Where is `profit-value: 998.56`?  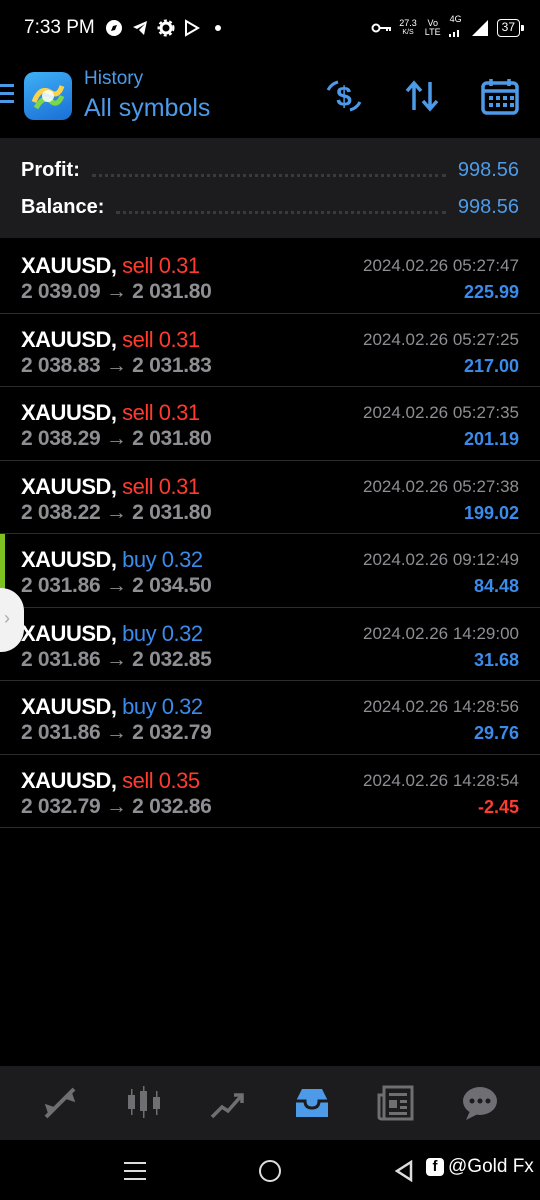
profit-value: 998.56 is located at coordinates (488, 169).